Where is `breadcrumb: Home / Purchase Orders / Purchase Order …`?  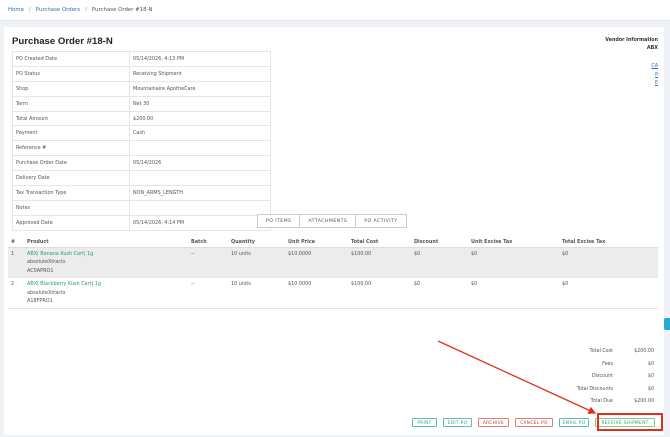
breadcrumb: Home / Purchase Orders / Purchase Order … is located at coordinates (335, 10).